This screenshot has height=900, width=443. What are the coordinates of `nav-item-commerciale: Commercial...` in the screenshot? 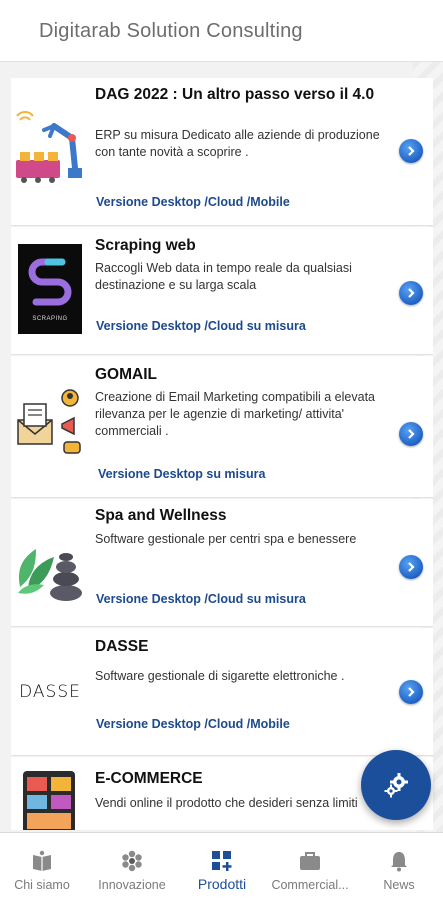 It's located at (310, 866).